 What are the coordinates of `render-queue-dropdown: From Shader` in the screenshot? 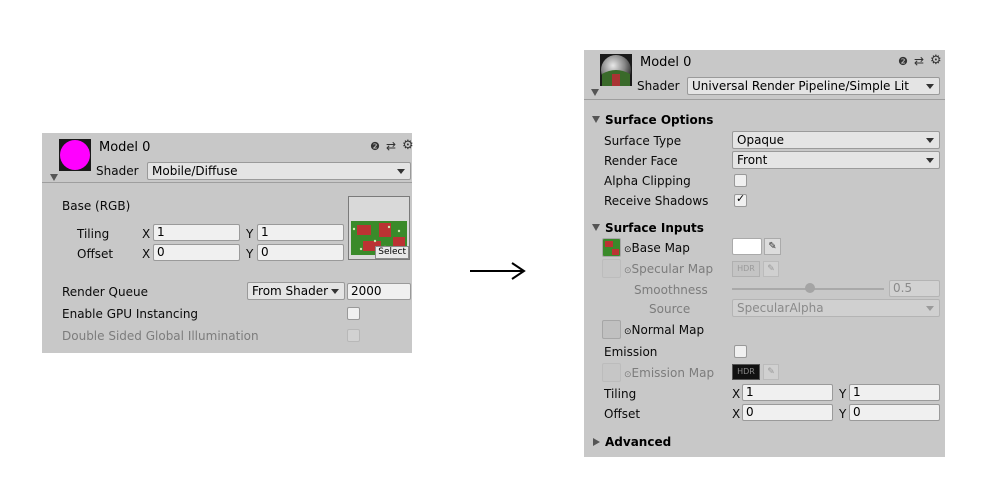 It's located at (296, 291).